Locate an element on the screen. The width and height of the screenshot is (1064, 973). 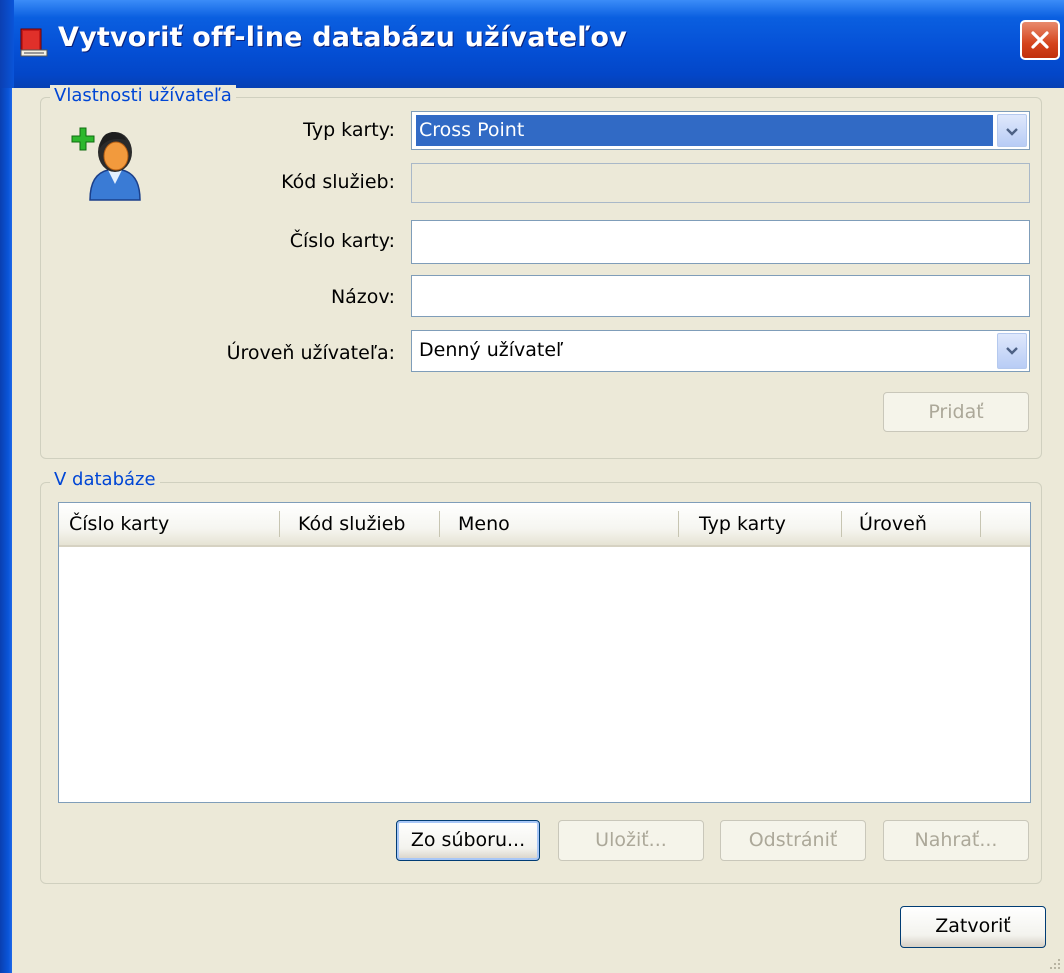
database-legend: V databáze is located at coordinates (105, 480).